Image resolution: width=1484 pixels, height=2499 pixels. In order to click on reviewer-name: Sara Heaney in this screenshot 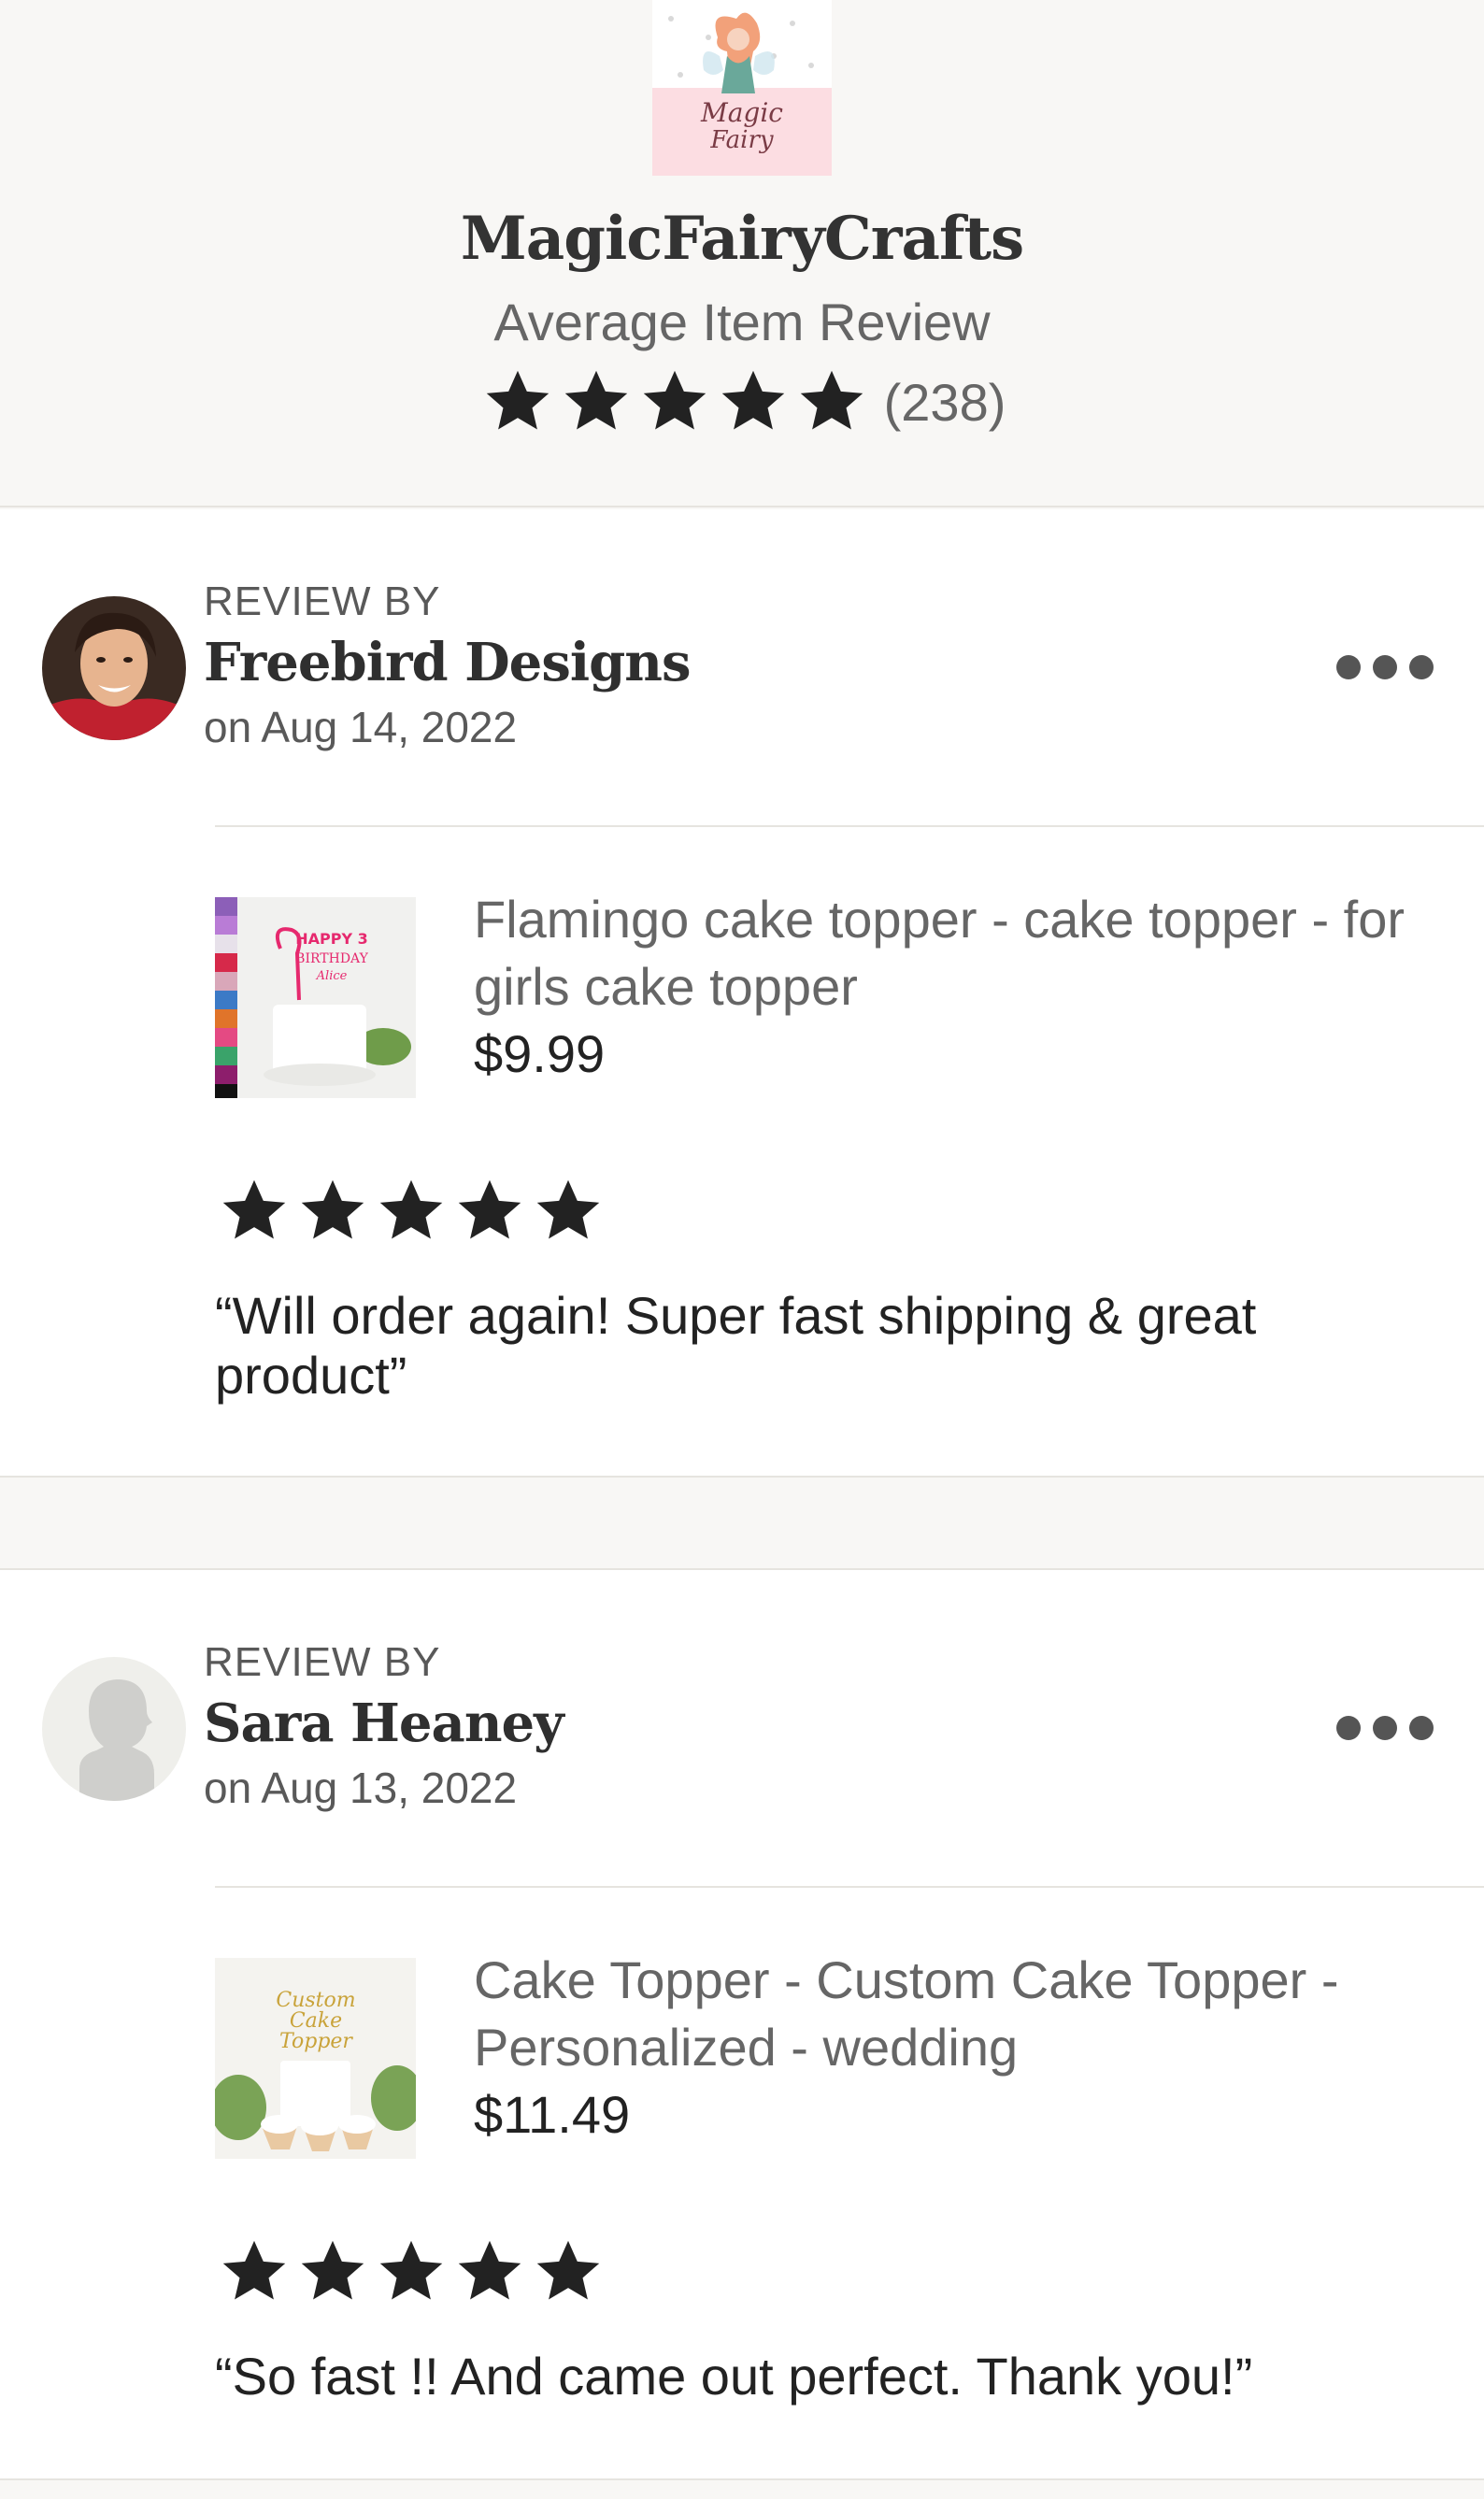, I will do `click(384, 1723)`.